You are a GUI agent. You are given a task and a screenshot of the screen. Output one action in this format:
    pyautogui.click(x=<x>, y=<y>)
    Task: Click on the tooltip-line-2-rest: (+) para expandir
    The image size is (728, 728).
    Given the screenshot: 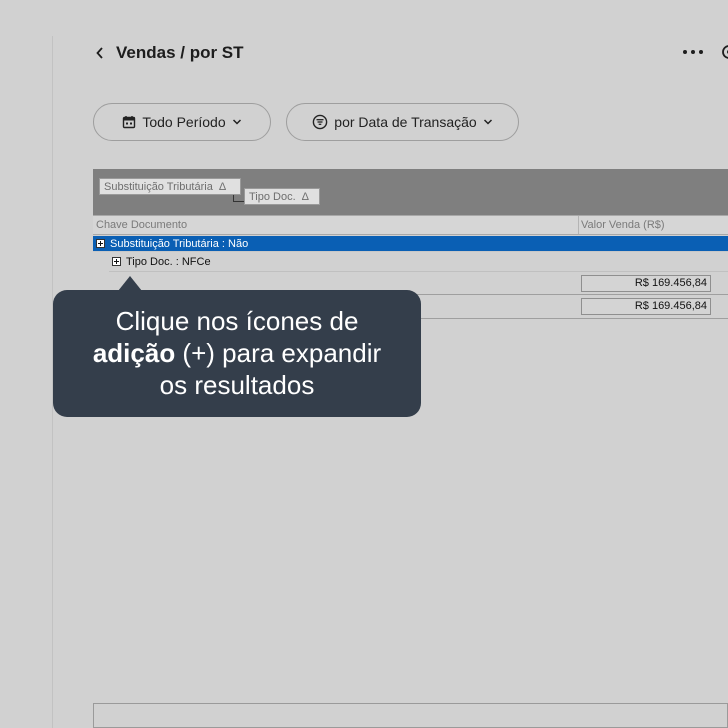 What is the action you would take?
    pyautogui.click(x=278, y=353)
    